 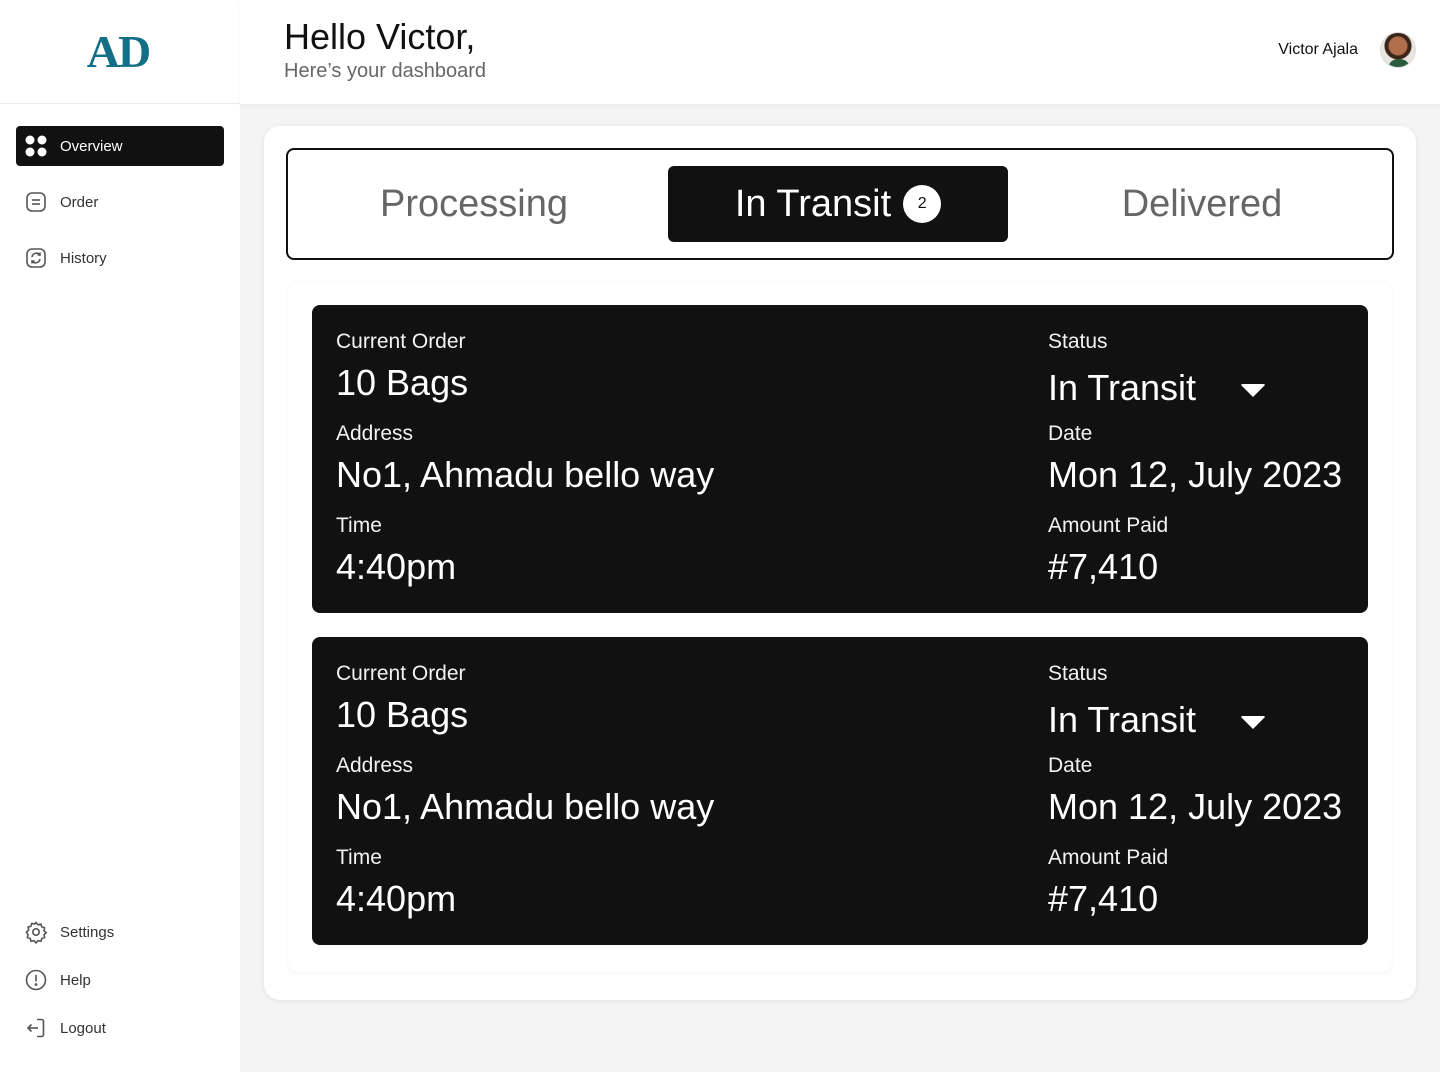 I want to click on sidebar-item-label: Help, so click(x=75, y=980).